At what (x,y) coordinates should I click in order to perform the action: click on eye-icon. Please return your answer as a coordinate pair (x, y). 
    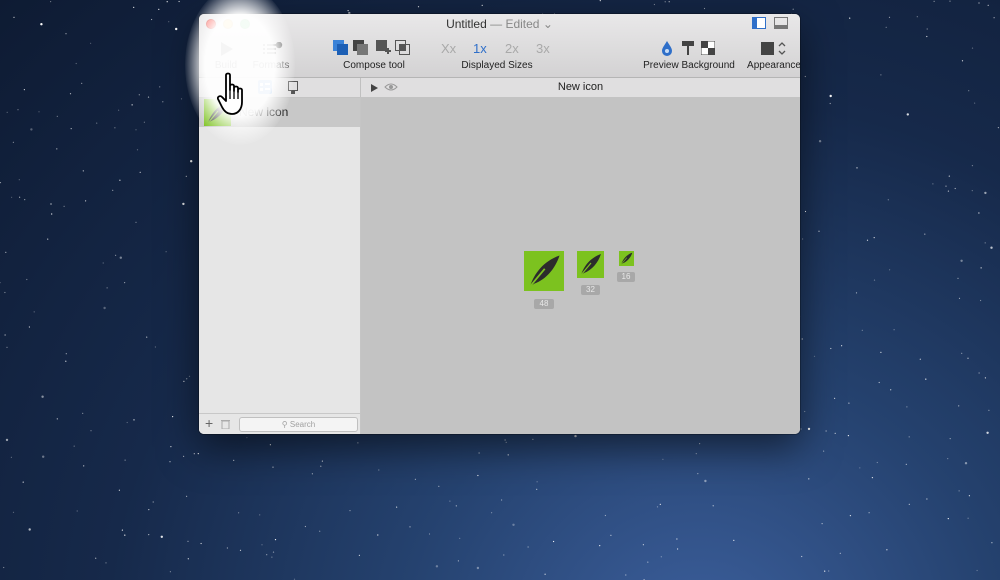
    Looking at the image, I should click on (391, 87).